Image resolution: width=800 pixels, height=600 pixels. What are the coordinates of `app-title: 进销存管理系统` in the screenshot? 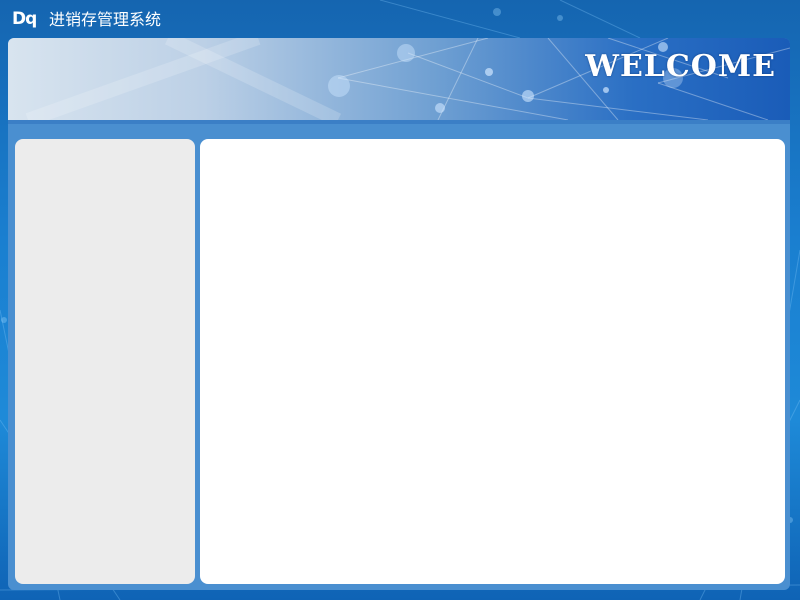 It's located at (105, 19).